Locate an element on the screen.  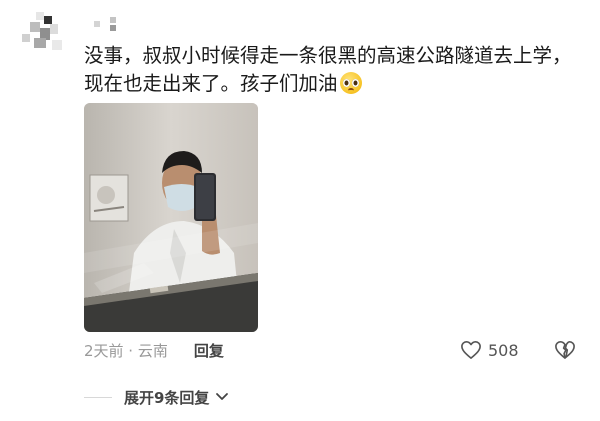
divider is located at coordinates (98, 397).